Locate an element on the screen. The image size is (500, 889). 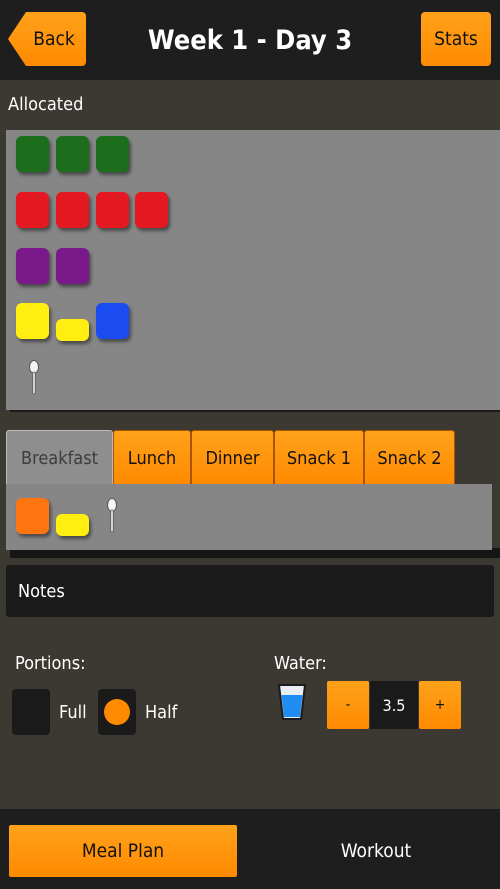
yellow-block is located at coordinates (32, 321).